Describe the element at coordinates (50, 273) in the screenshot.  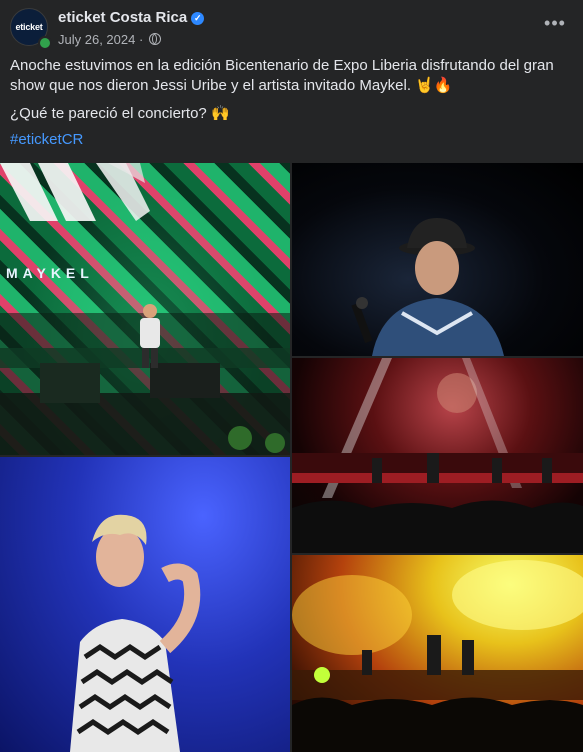
I see `photo-1-caption: MAYKEL` at that location.